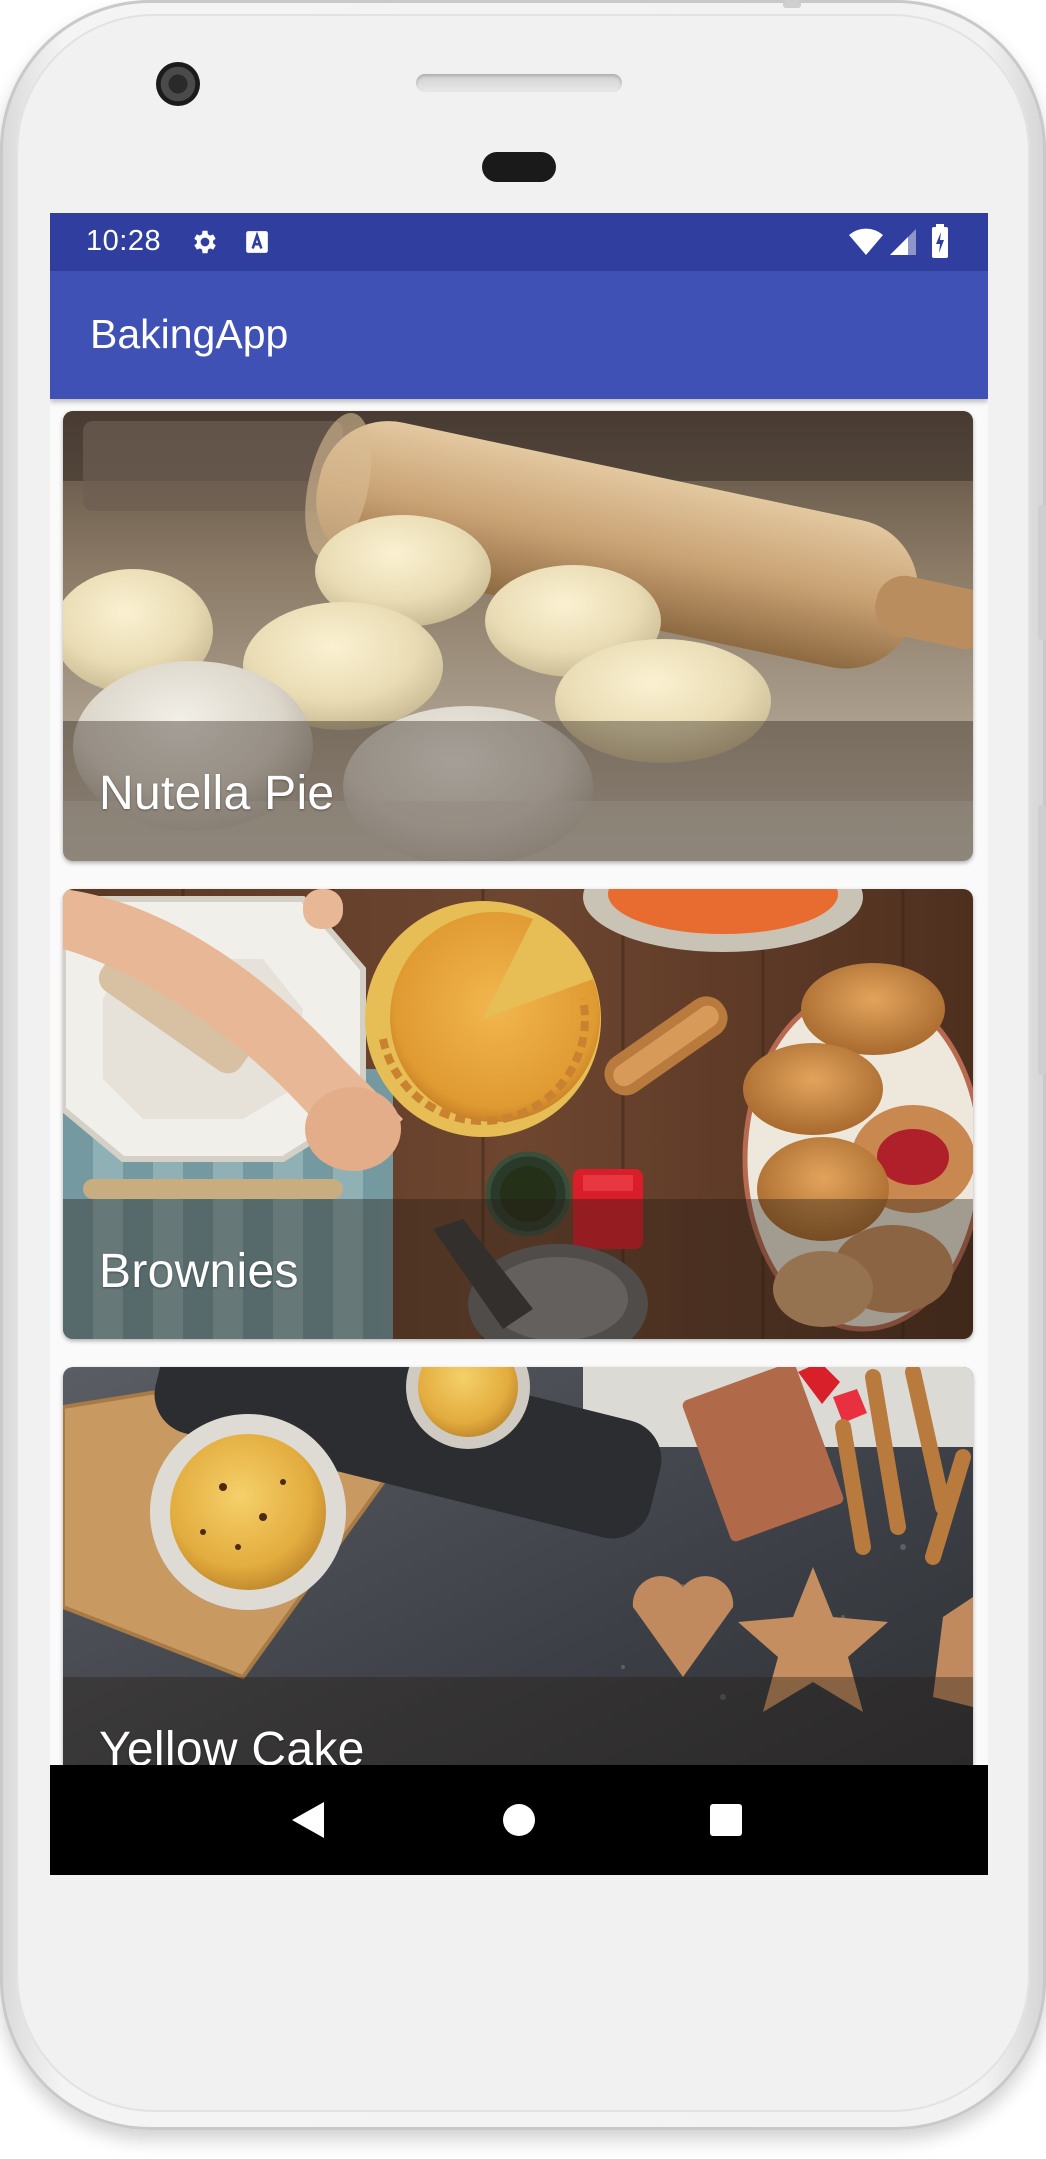 Image resolution: width=1046 pixels, height=2159 pixels. What do you see at coordinates (903, 242) in the screenshot?
I see `cell-signal-icon` at bounding box center [903, 242].